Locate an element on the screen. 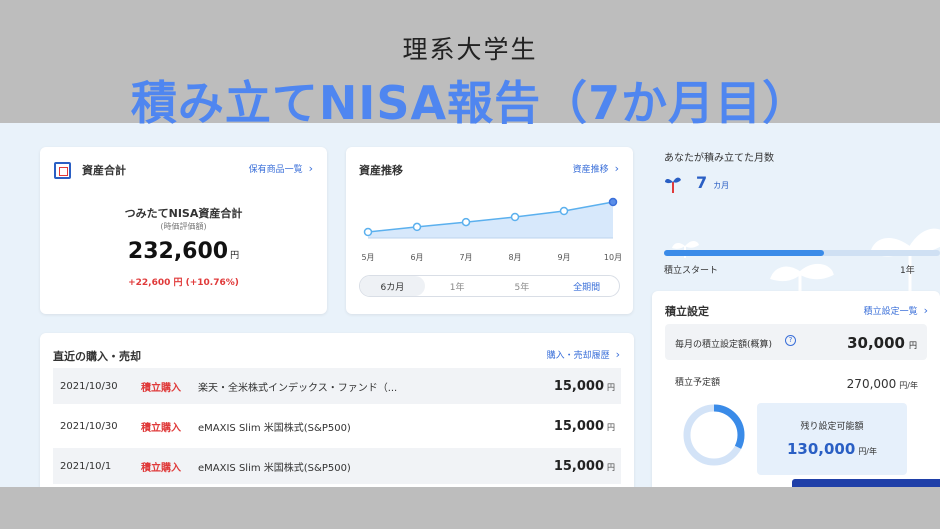 The image size is (940, 529). end-label: 1年 is located at coordinates (907, 271).